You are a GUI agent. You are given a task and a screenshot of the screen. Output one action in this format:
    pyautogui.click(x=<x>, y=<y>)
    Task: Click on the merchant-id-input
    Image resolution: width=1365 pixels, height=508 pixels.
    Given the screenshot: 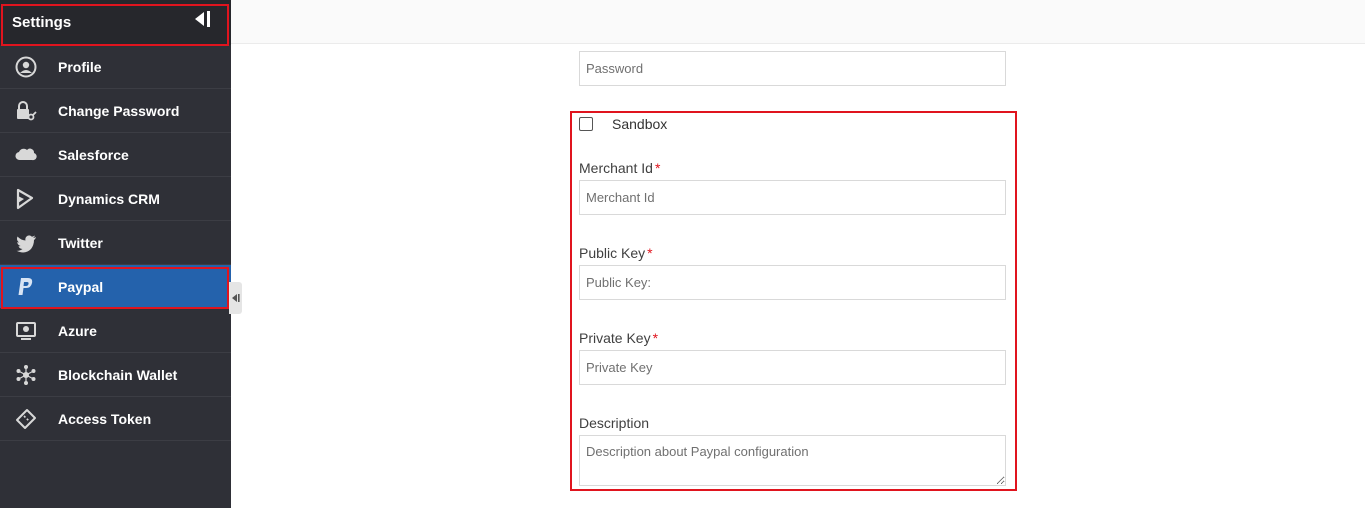 What is the action you would take?
    pyautogui.click(x=792, y=197)
    